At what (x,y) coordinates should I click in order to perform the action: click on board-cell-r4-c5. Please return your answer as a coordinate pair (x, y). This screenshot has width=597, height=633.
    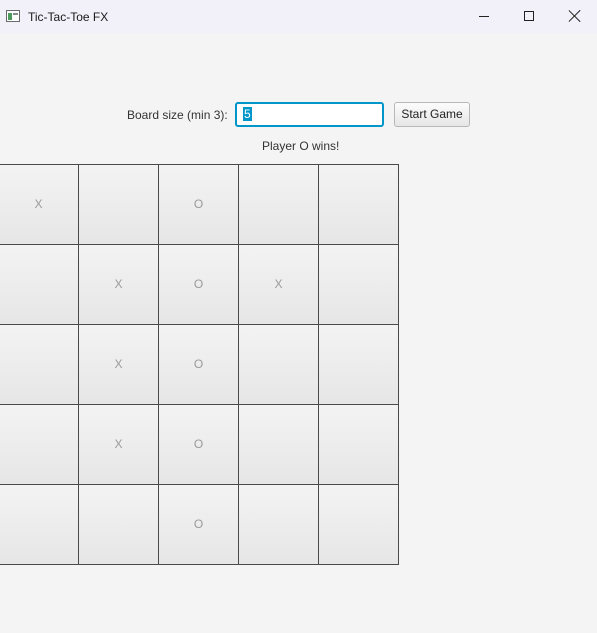
    Looking at the image, I should click on (358, 444).